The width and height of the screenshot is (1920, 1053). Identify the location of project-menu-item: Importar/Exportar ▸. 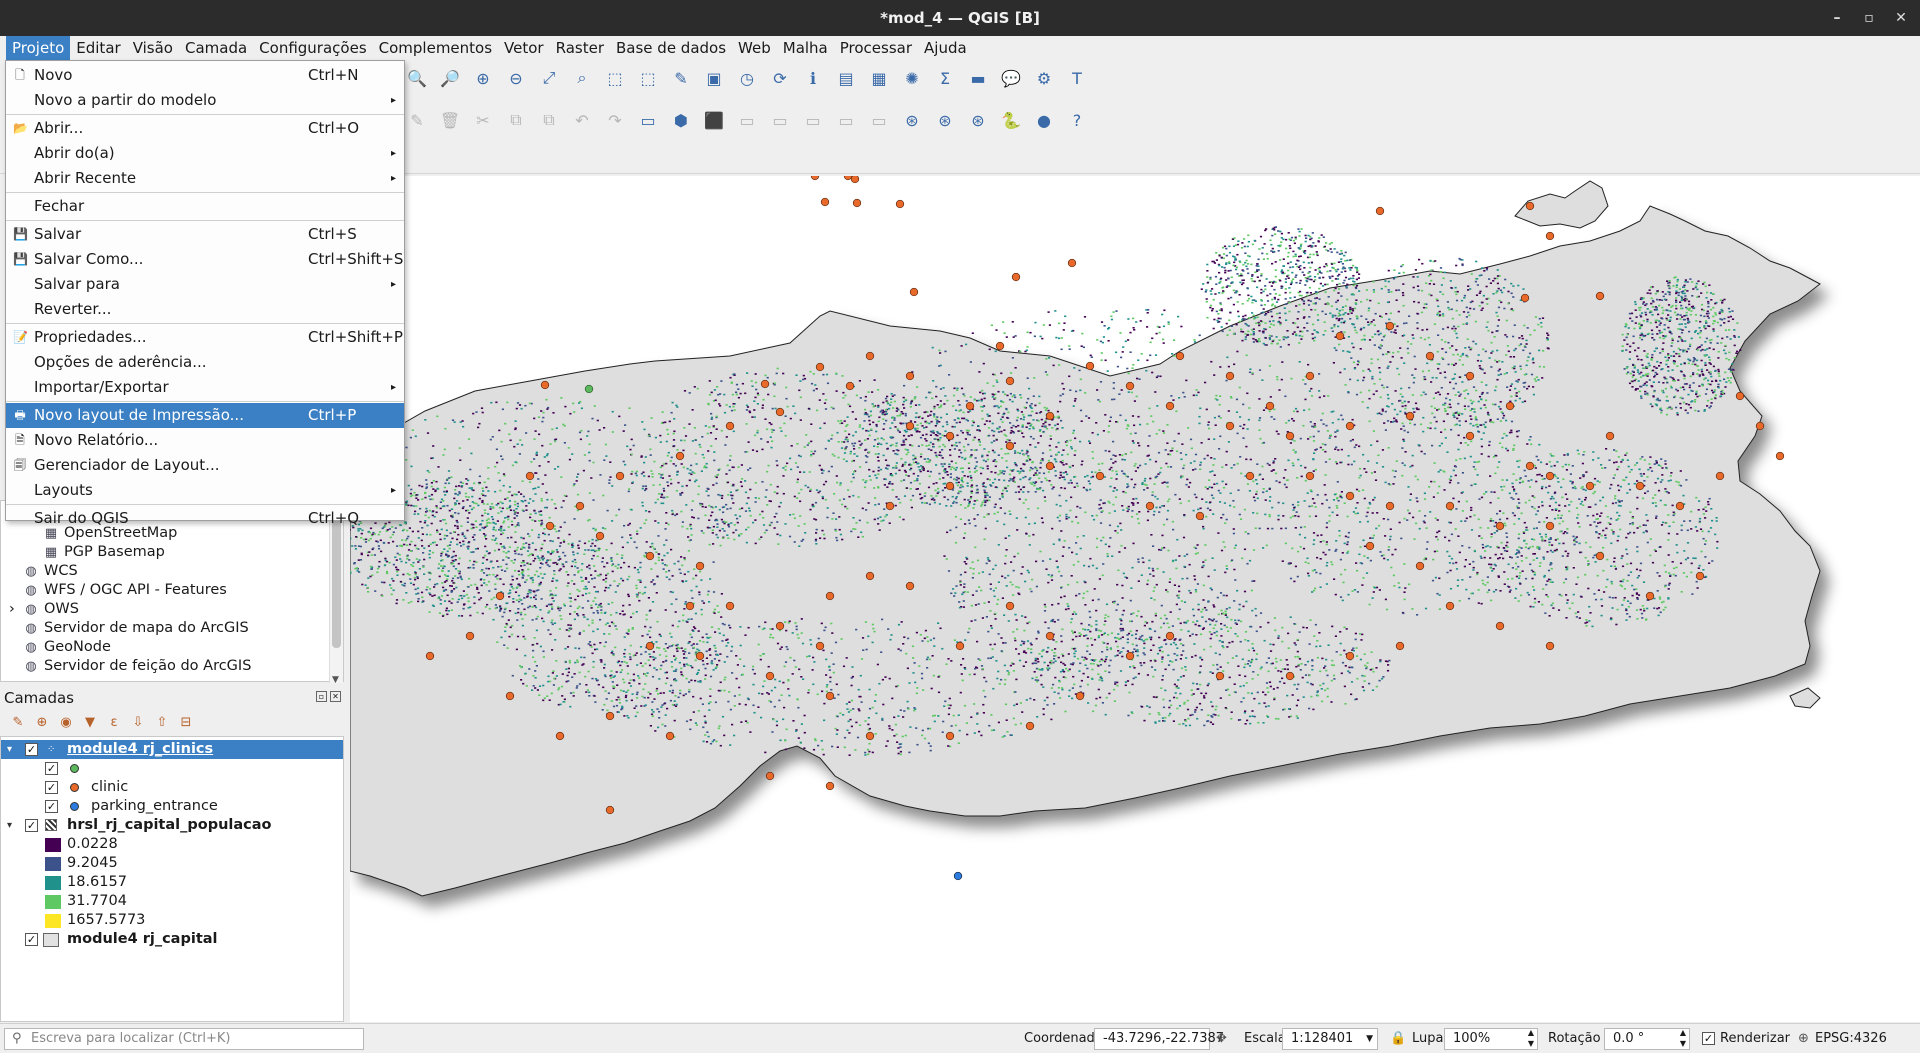
(205, 387).